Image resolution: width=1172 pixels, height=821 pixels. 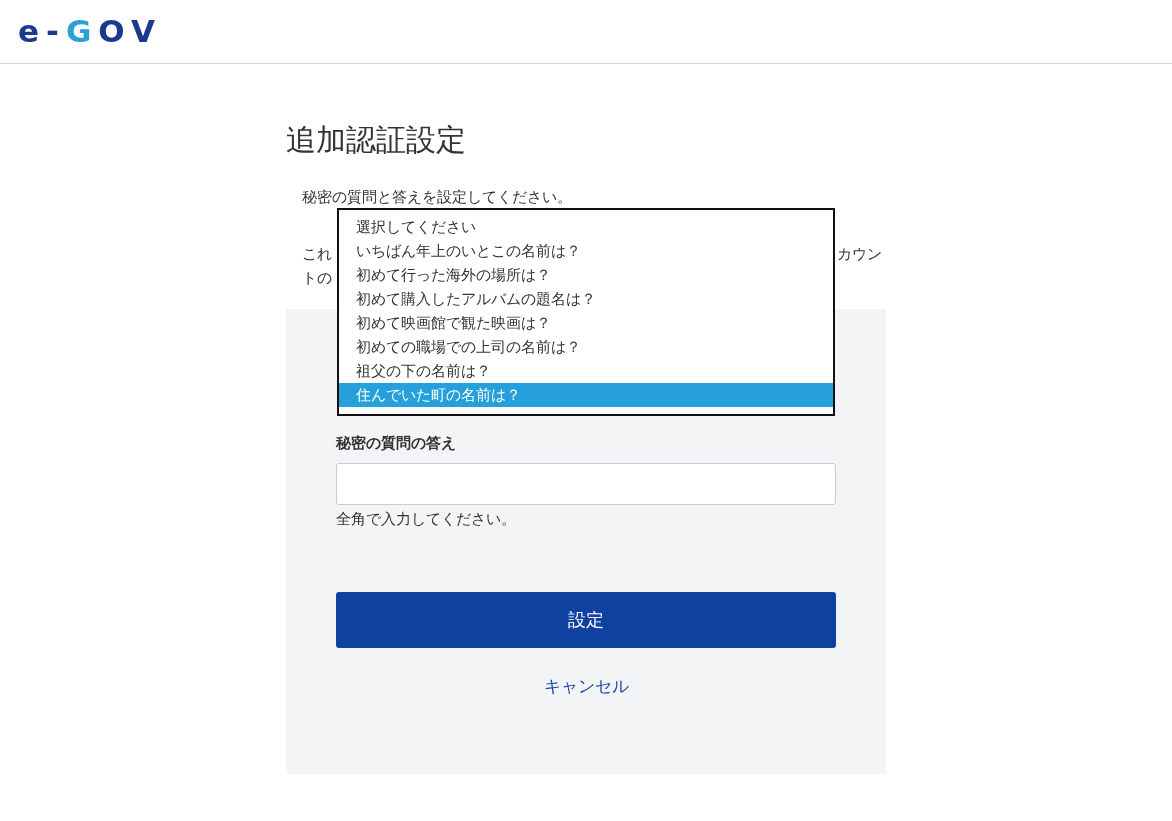 I want to click on answer-input-field, so click(x=586, y=484).